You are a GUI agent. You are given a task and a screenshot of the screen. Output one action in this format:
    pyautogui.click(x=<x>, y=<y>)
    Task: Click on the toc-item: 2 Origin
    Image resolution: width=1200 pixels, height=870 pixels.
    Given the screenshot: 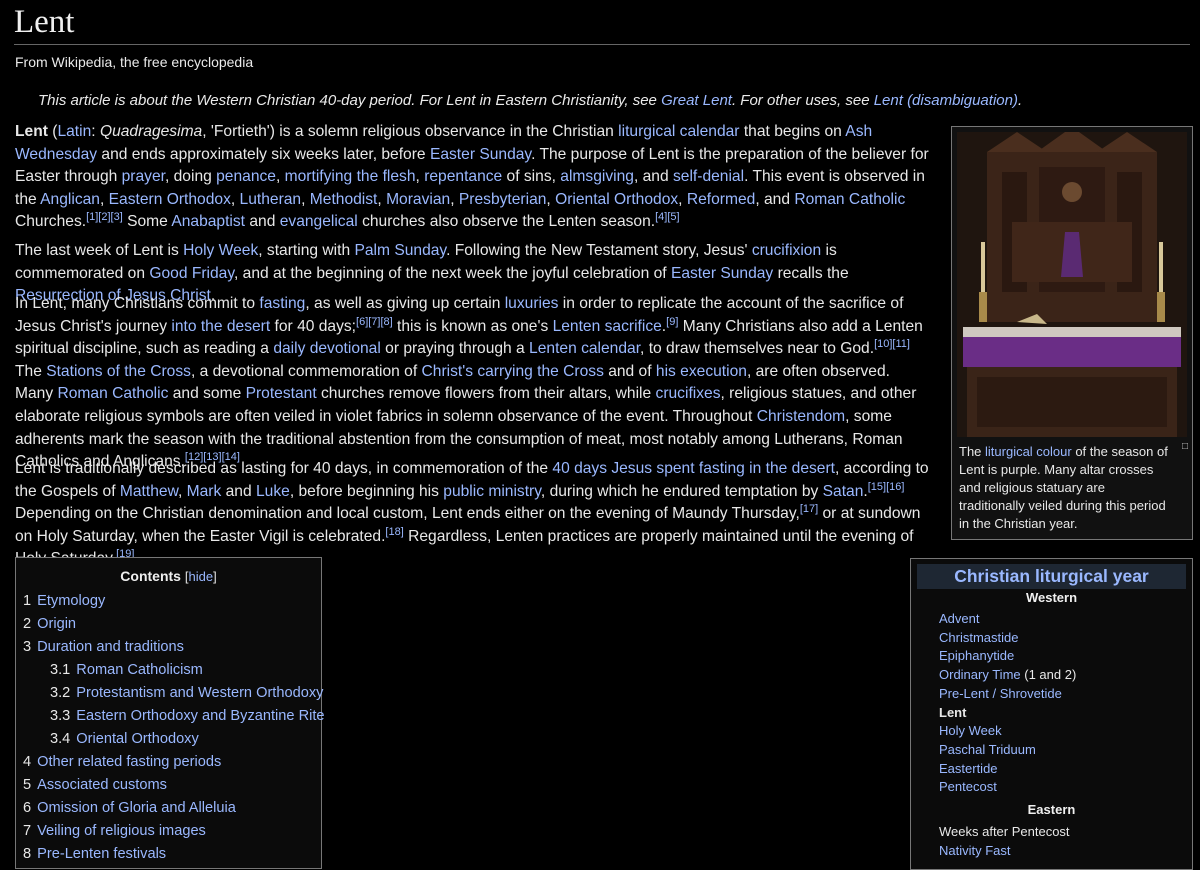 What is the action you would take?
    pyautogui.click(x=49, y=624)
    